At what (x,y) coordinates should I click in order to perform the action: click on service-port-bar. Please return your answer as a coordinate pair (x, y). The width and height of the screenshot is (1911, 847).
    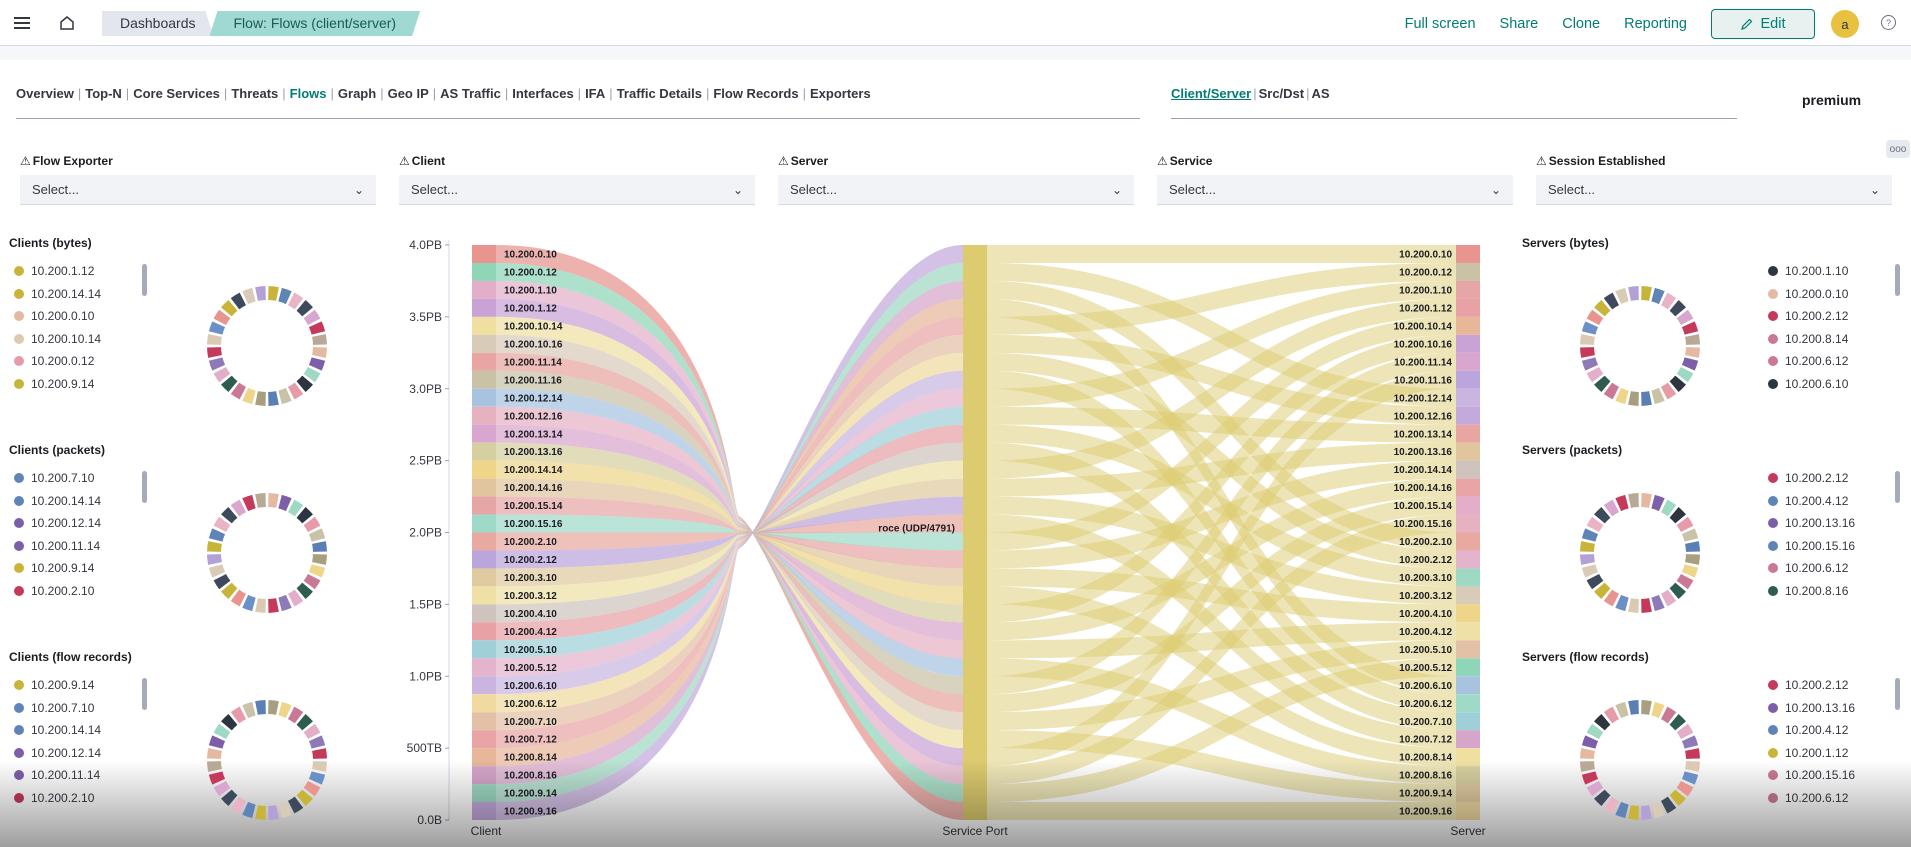
    Looking at the image, I should click on (975, 532).